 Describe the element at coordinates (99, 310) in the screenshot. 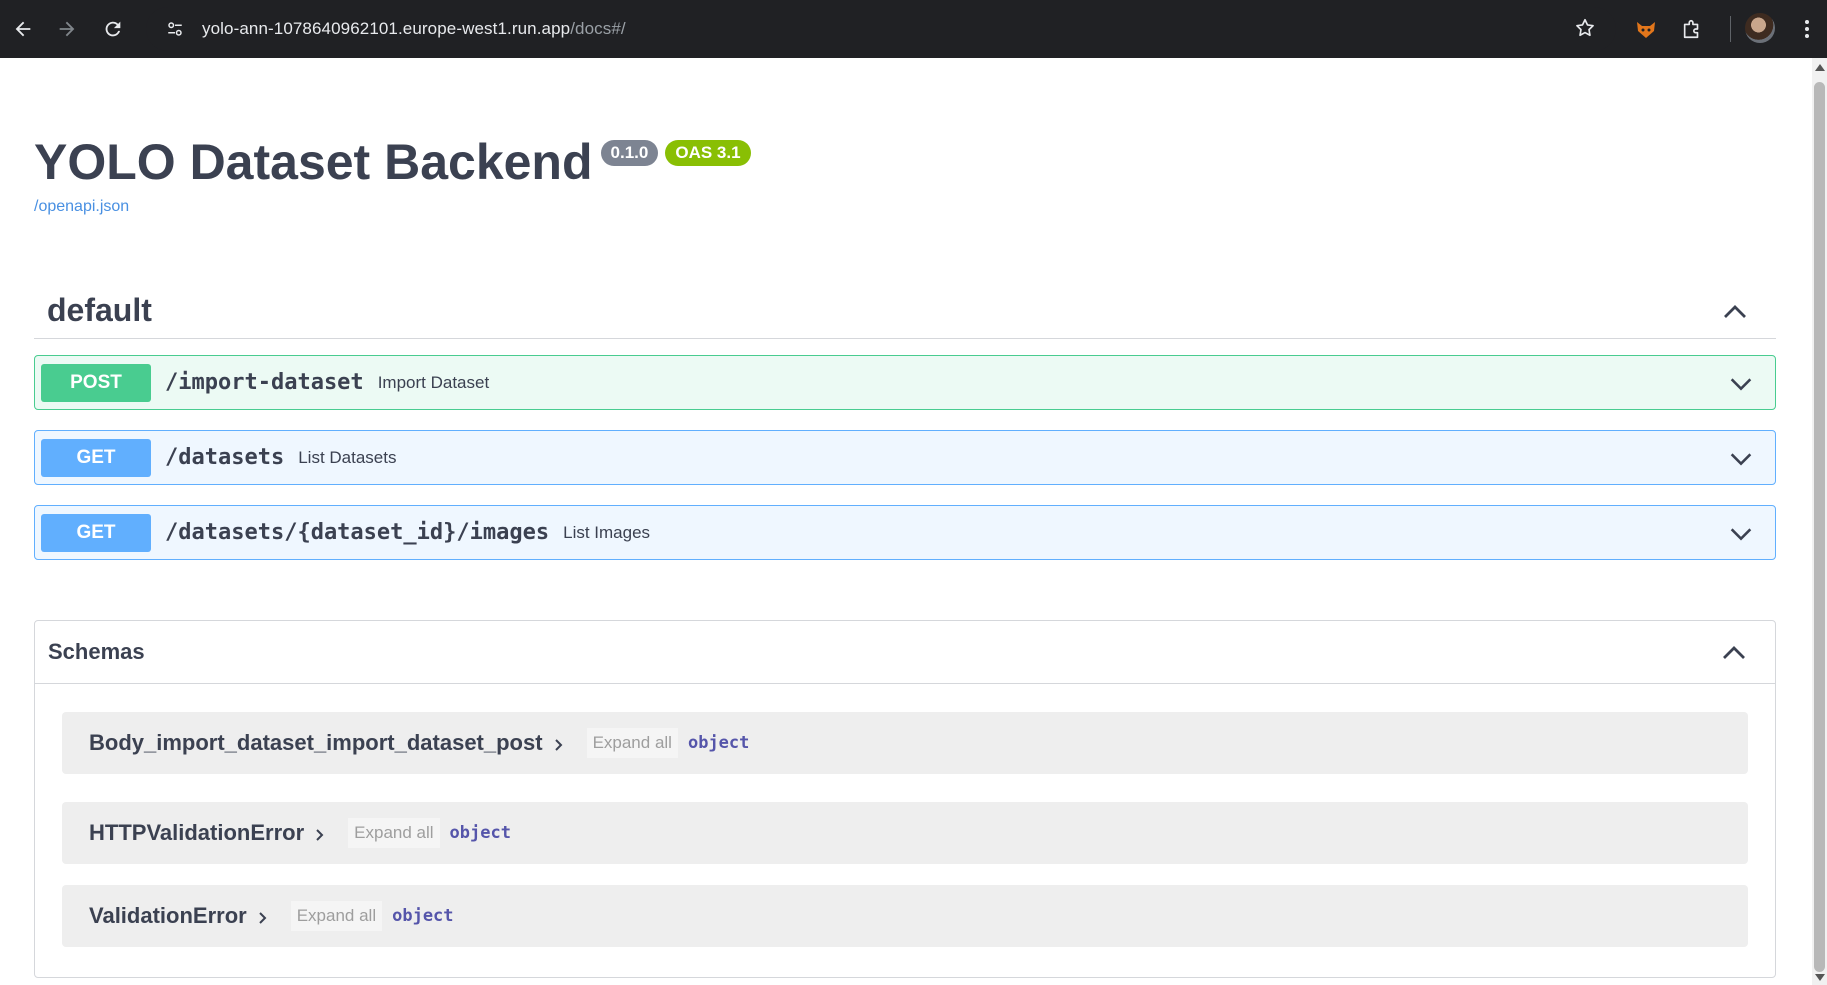

I see `tag-title: default` at that location.